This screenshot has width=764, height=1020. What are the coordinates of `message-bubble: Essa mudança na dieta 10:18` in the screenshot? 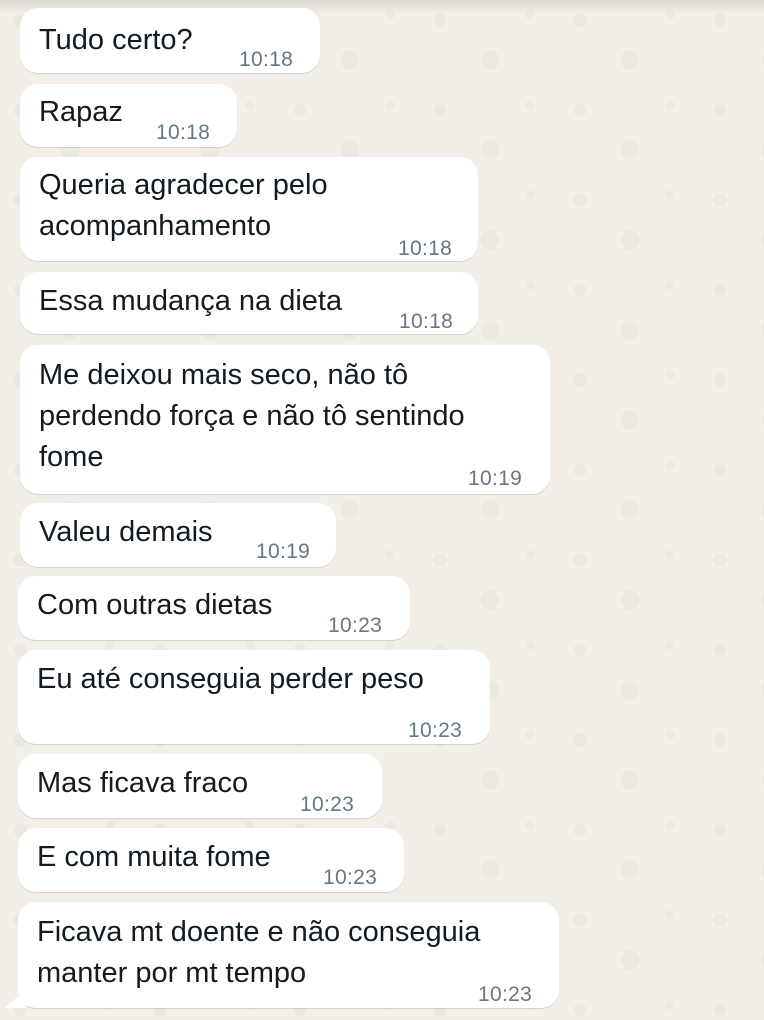 It's located at (249, 303).